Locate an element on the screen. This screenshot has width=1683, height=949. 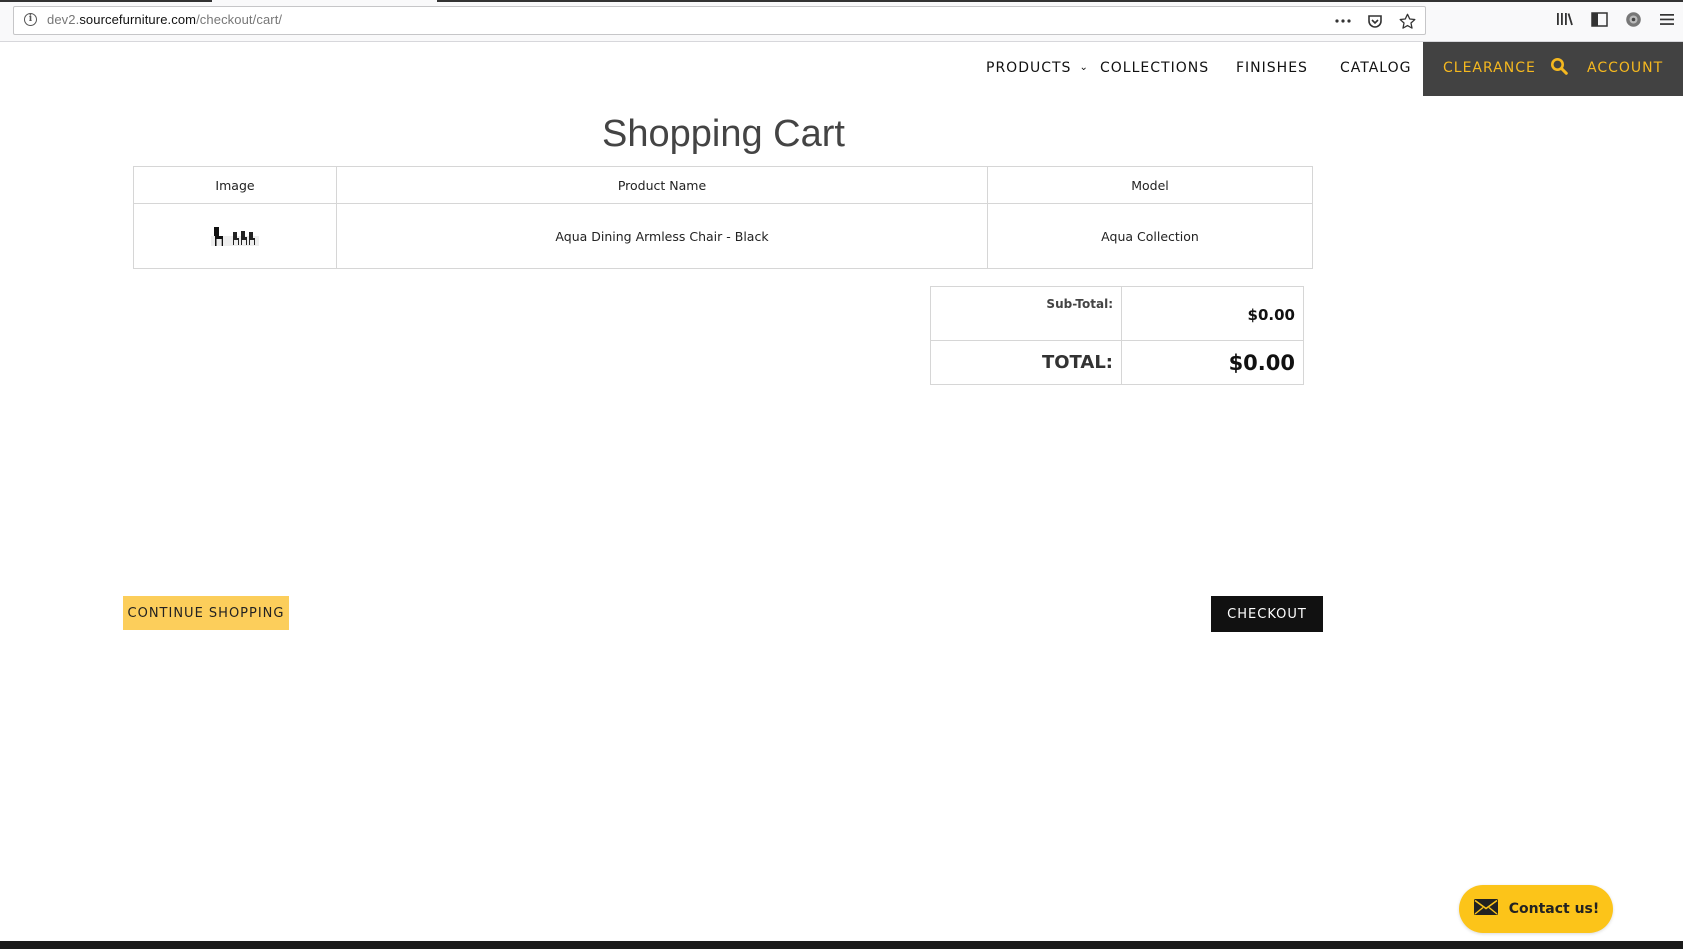
url-text: dev2.sourcefurniture.com/checkout/cart/ is located at coordinates (164, 19).